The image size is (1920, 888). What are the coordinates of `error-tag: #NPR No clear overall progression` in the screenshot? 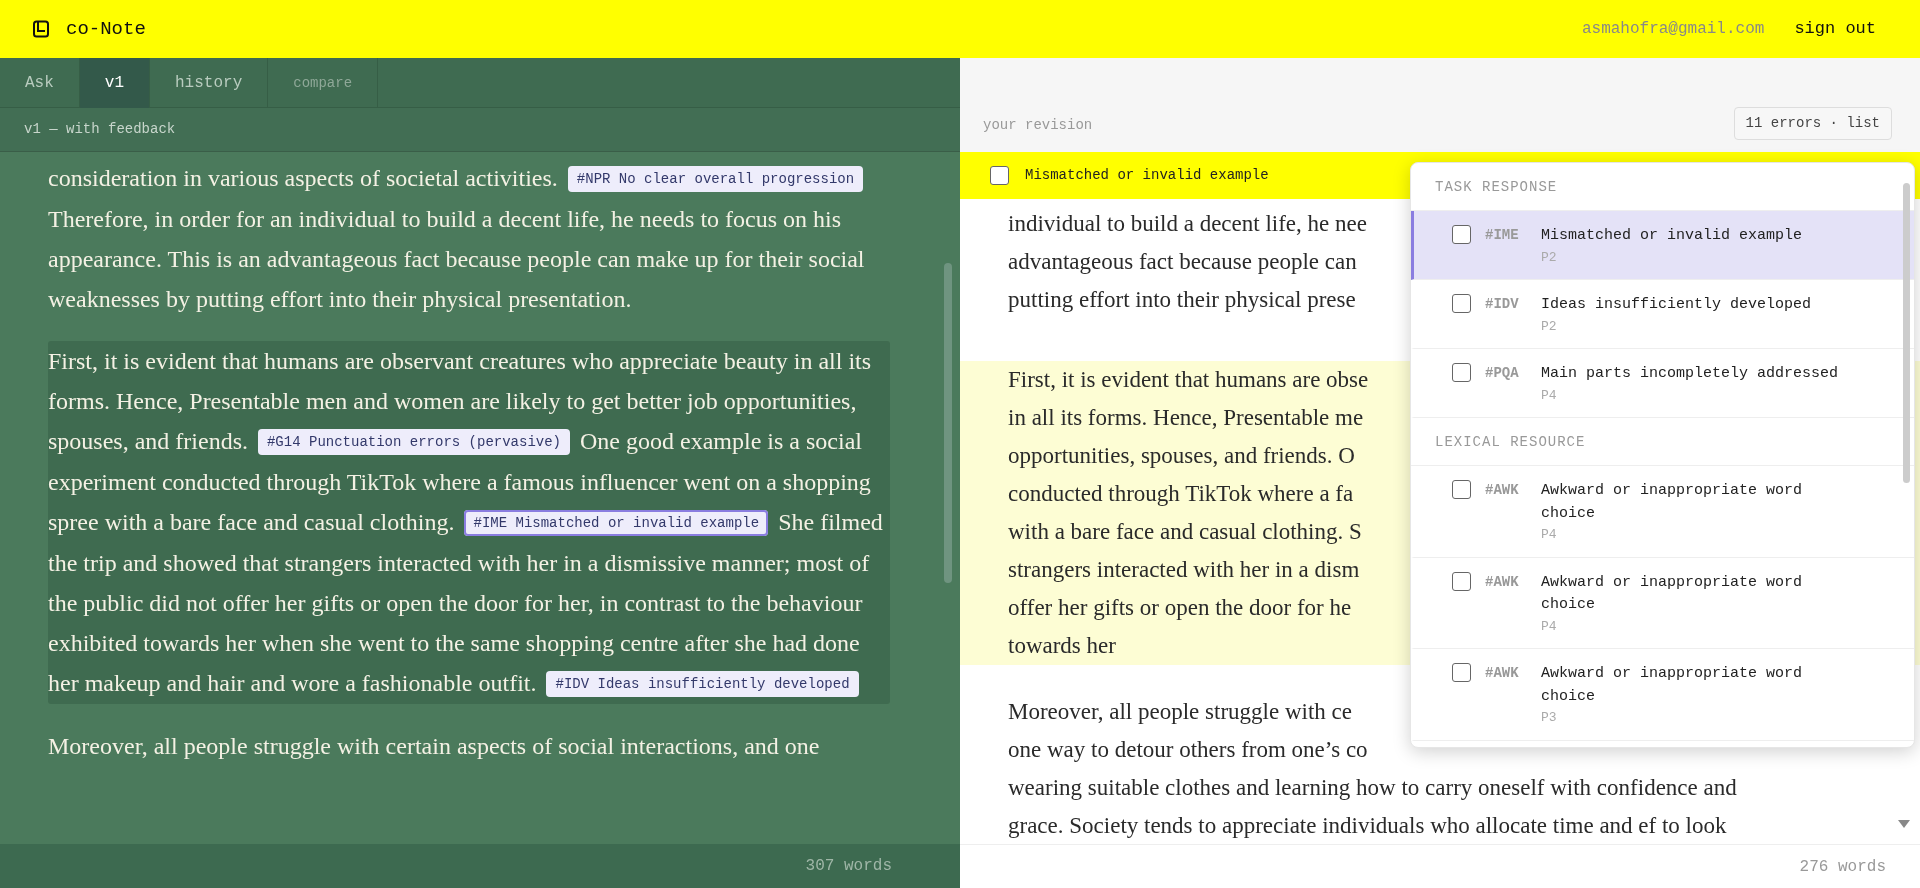 It's located at (715, 179).